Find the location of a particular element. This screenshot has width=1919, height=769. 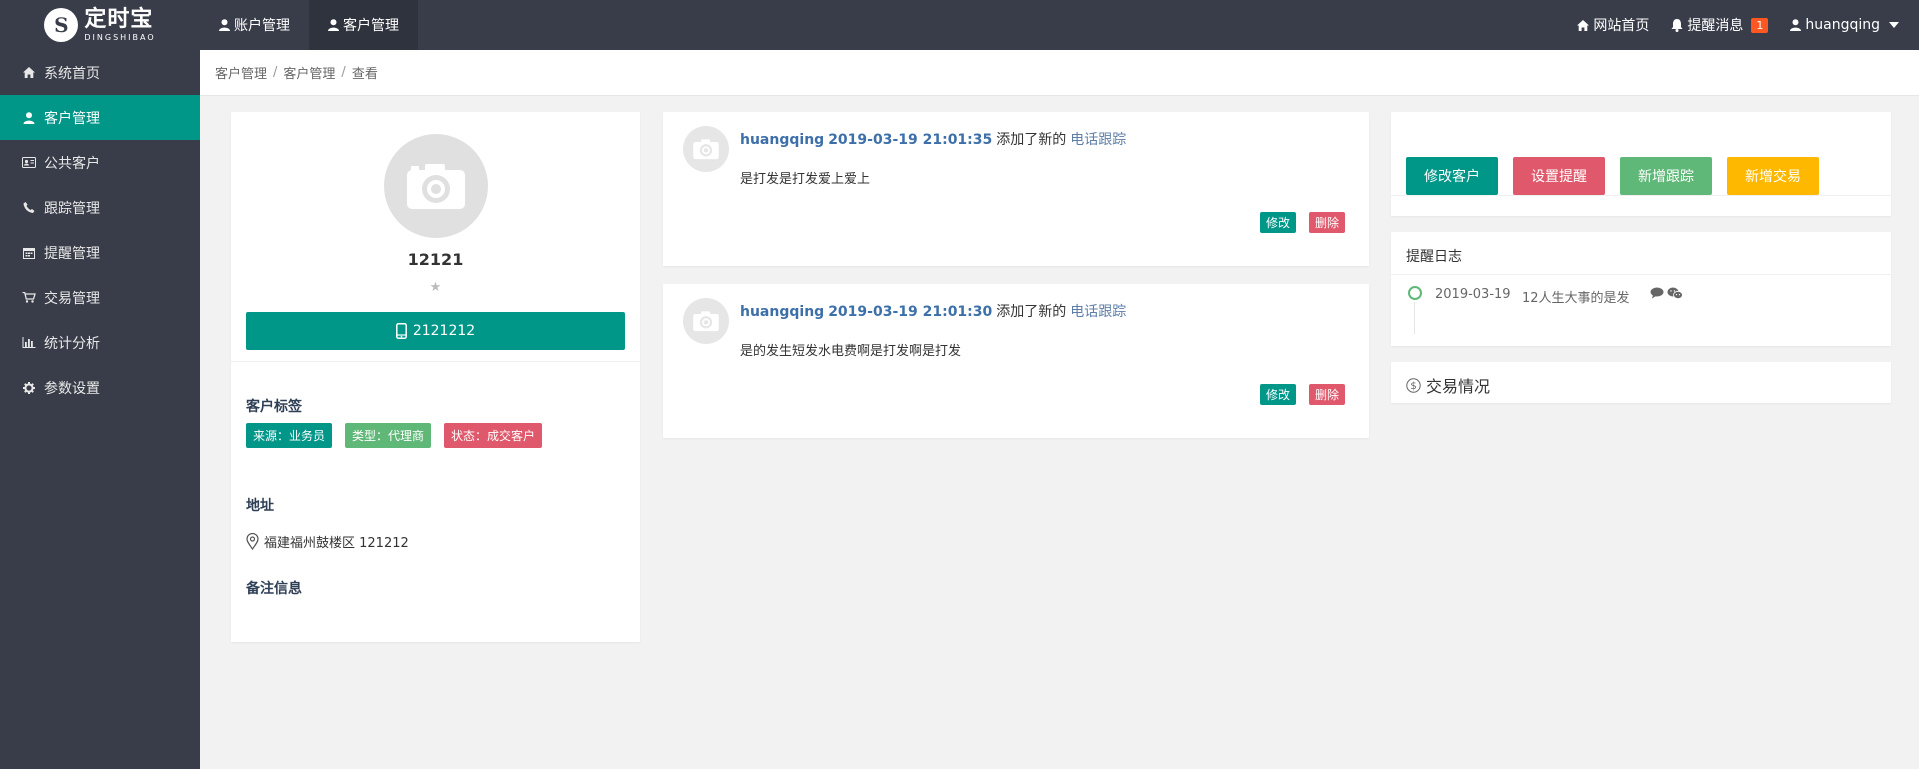

star-icon: ★ is located at coordinates (435, 287).